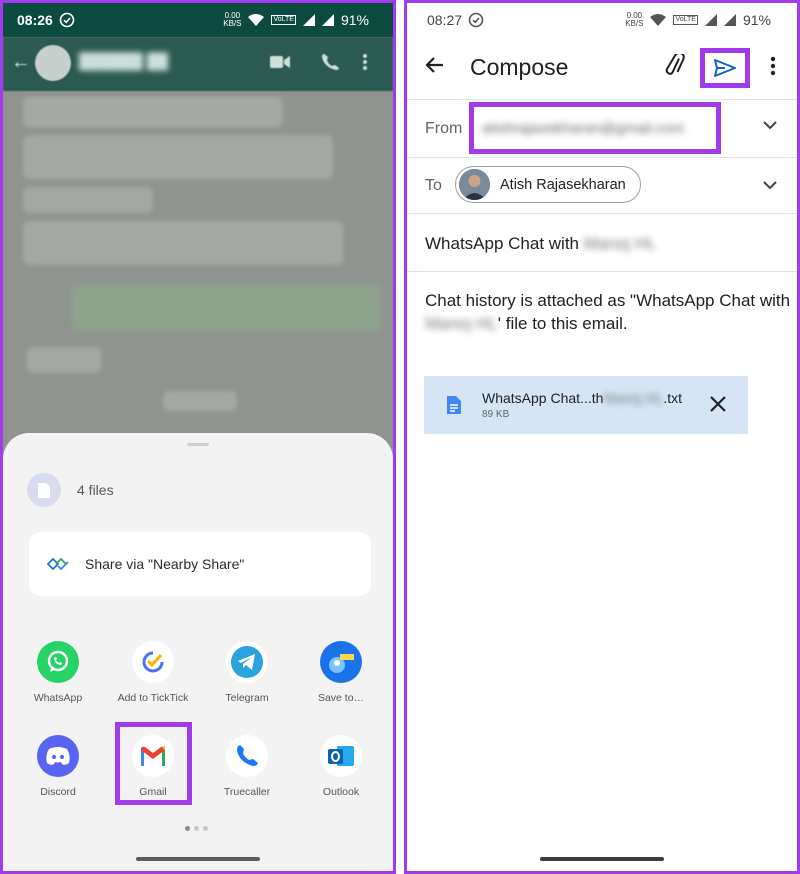  Describe the element at coordinates (58, 662) in the screenshot. I see `whatsapp-icon` at that location.